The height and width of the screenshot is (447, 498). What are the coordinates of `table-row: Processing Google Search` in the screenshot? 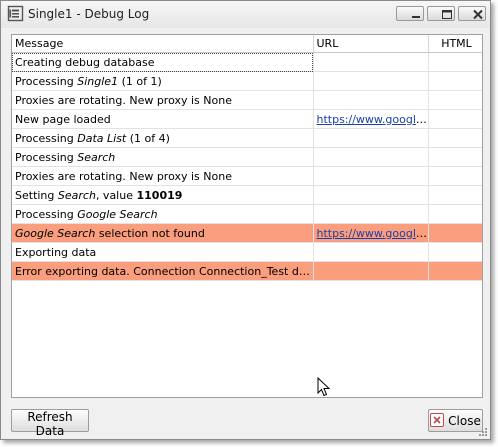 It's located at (247, 214).